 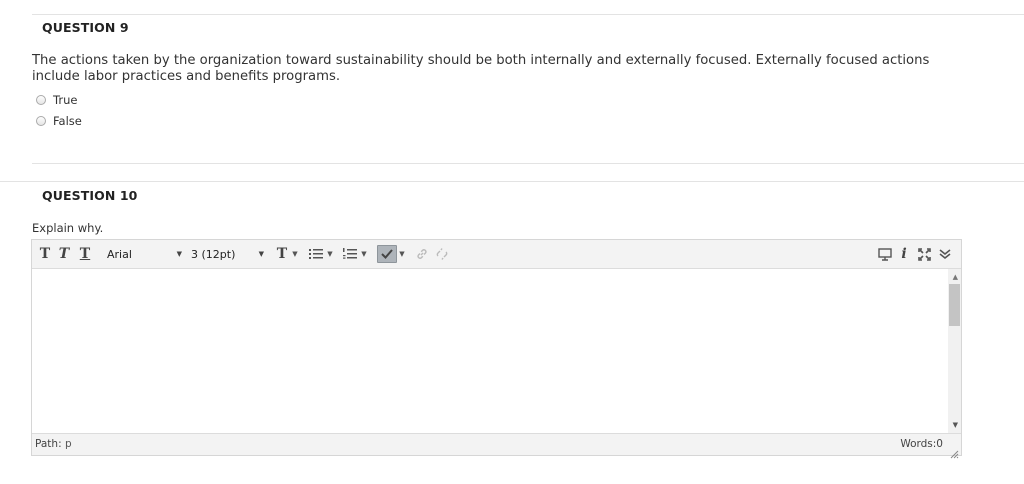 I want to click on path-label: Path:, so click(x=48, y=444).